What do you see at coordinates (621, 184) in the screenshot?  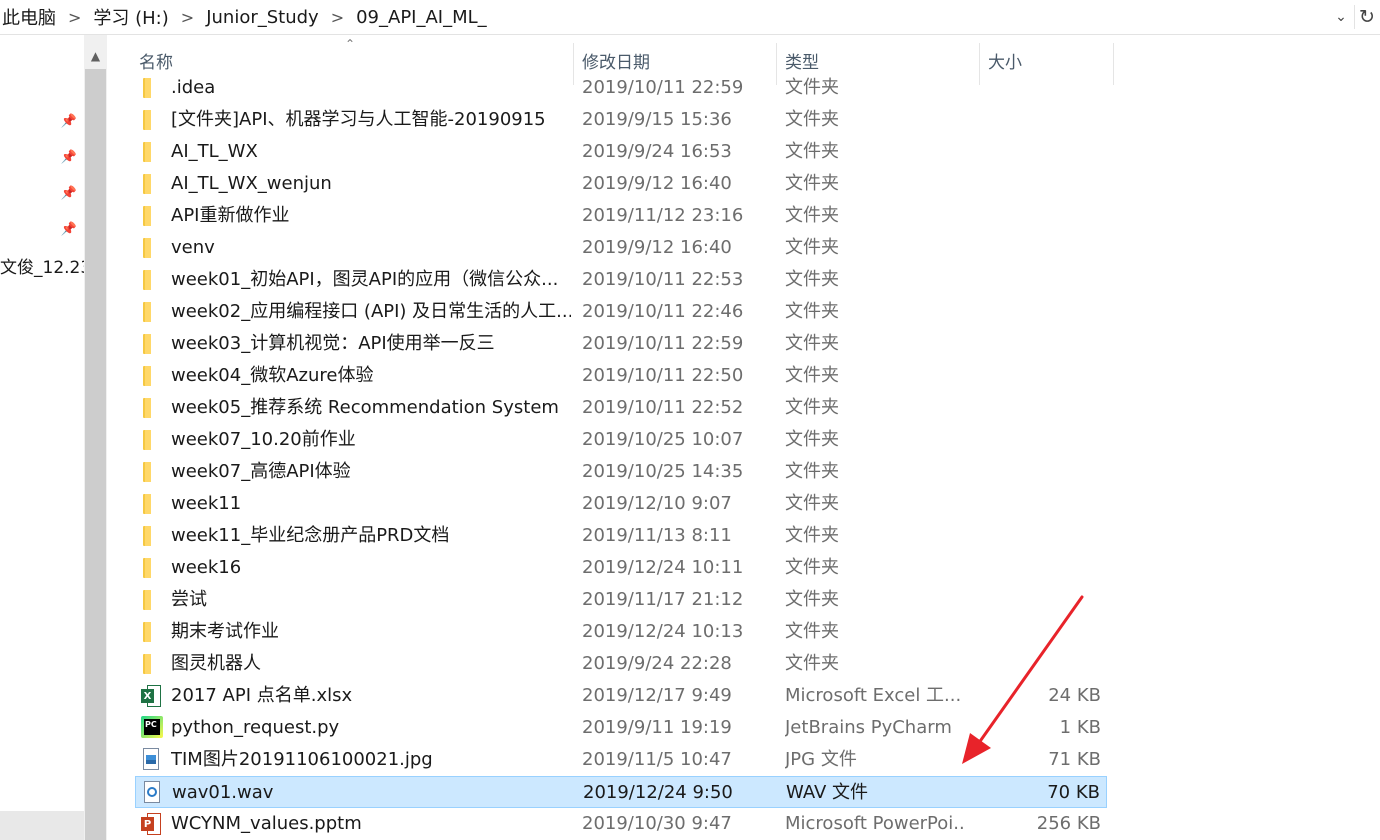 I see `file-row: AI_TL_WX_wenjun 2019/9/12 16:40 文件夹` at bounding box center [621, 184].